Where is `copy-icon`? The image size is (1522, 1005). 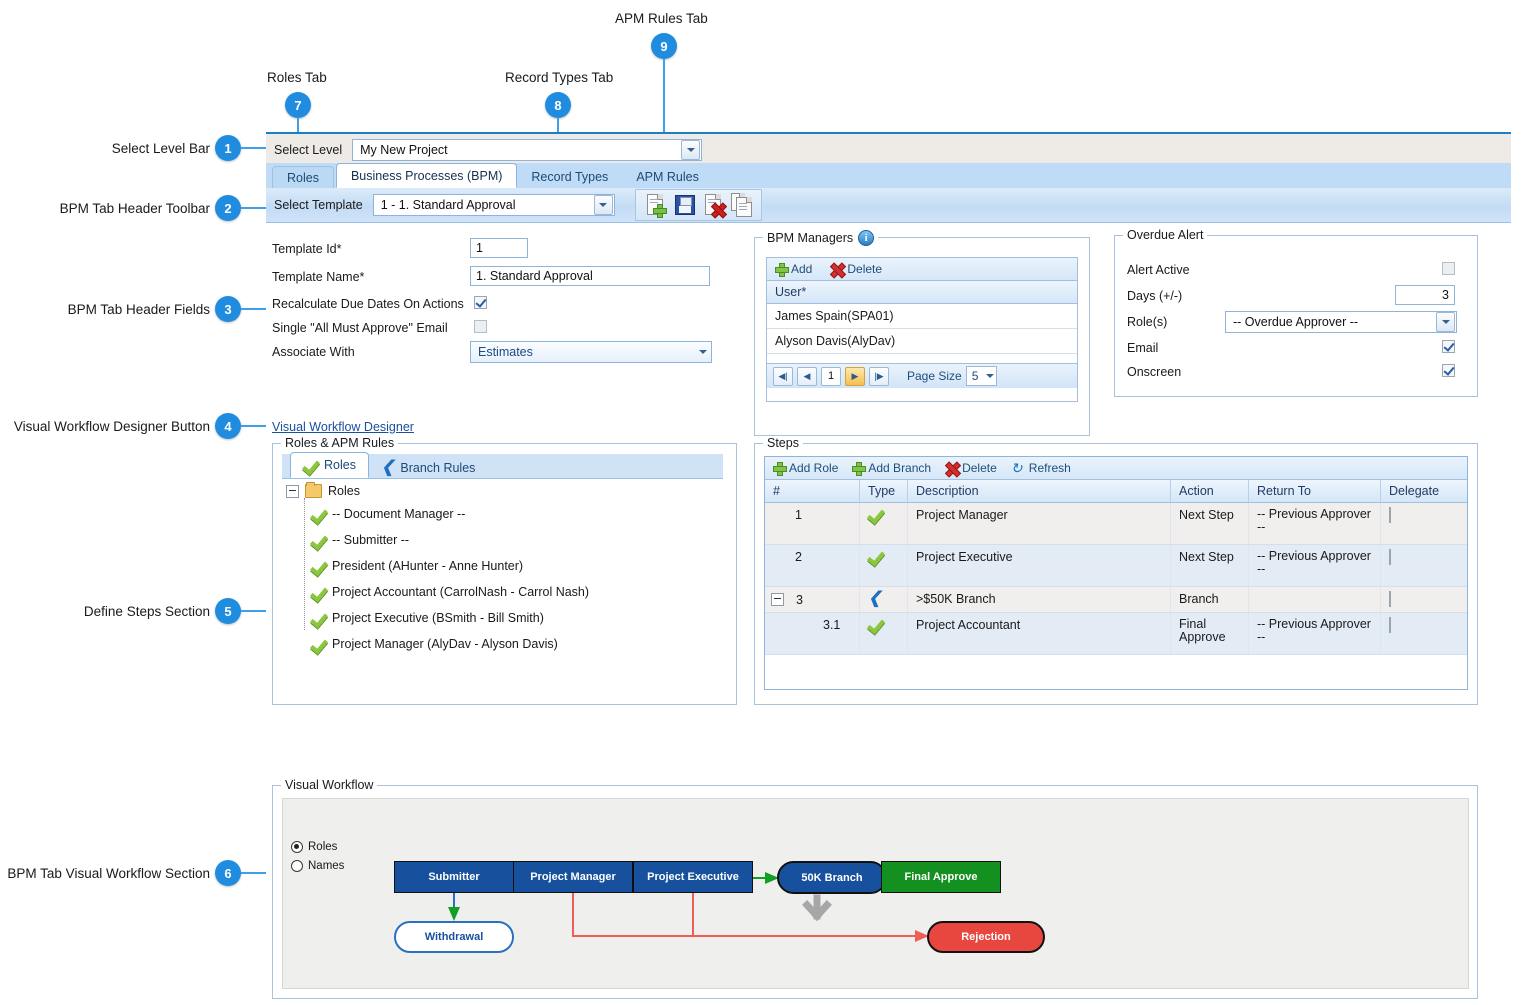 copy-icon is located at coordinates (741, 205).